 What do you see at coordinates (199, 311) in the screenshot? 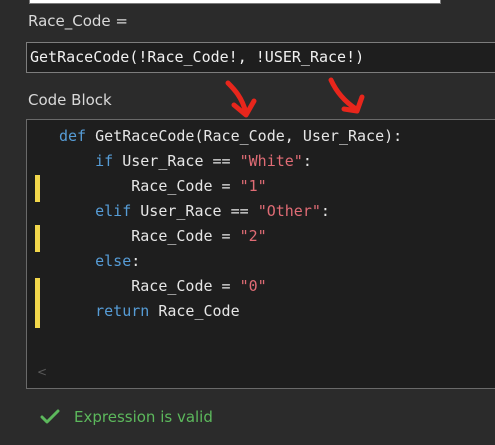
I see `code-token: Race_Code` at bounding box center [199, 311].